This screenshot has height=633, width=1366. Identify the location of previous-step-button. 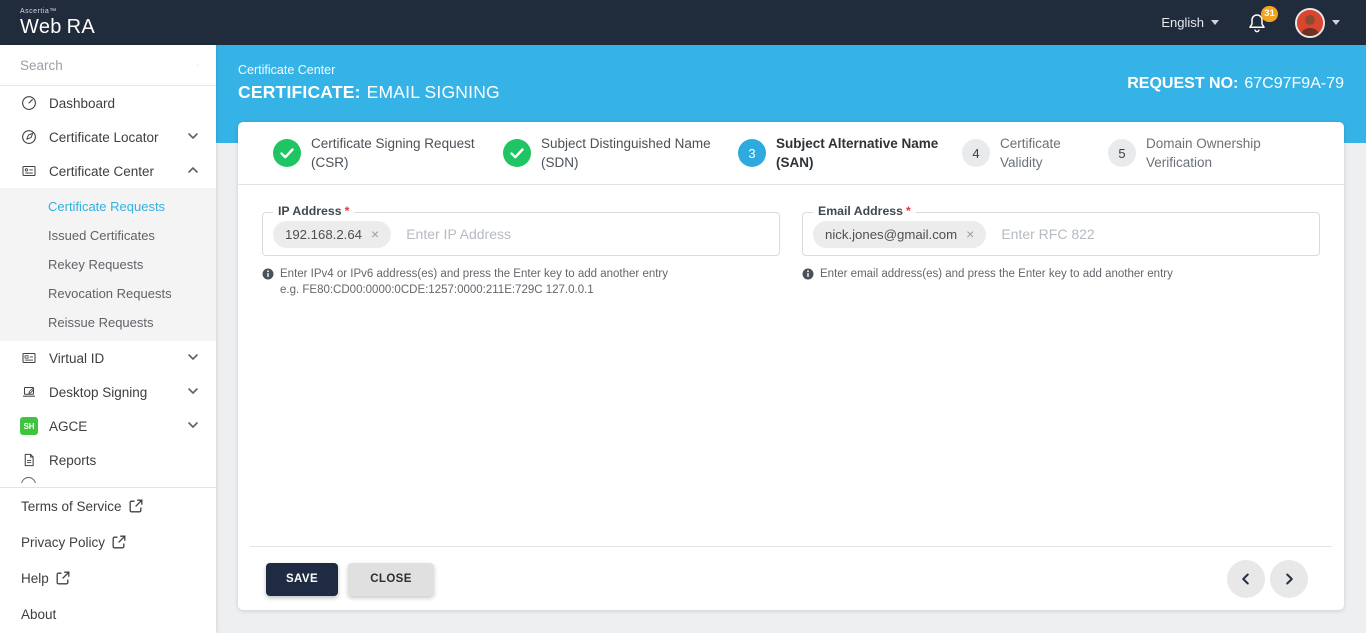
(1246, 579).